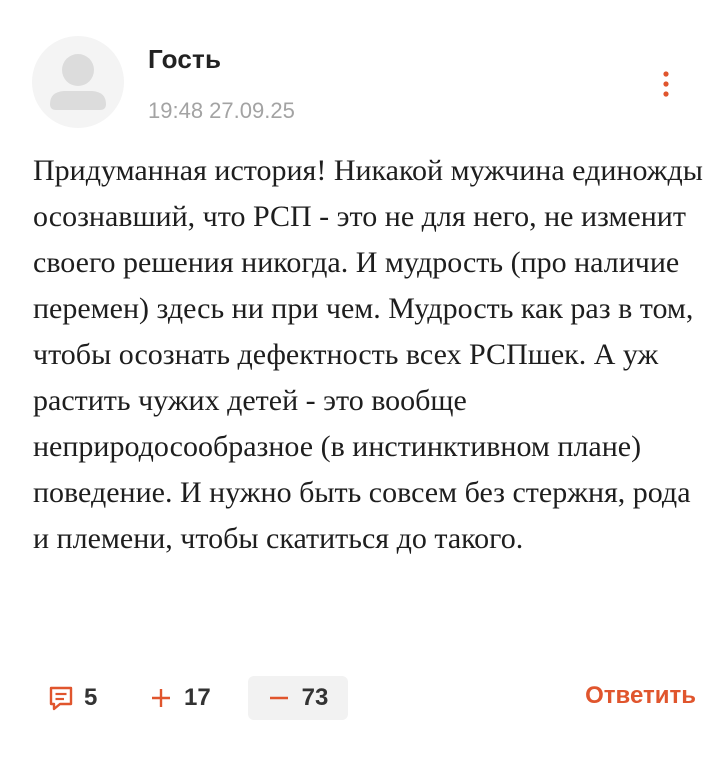 The image size is (728, 757). I want to click on downvote-button: 73, so click(298, 698).